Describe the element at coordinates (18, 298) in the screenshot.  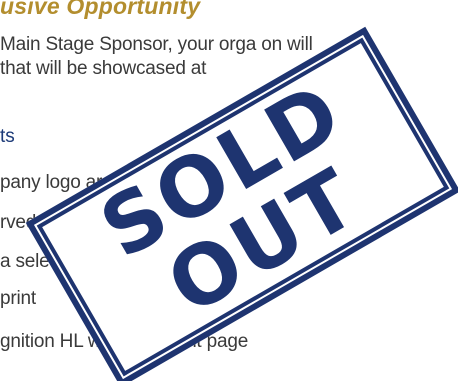
I see `benefit-item: print` at that location.